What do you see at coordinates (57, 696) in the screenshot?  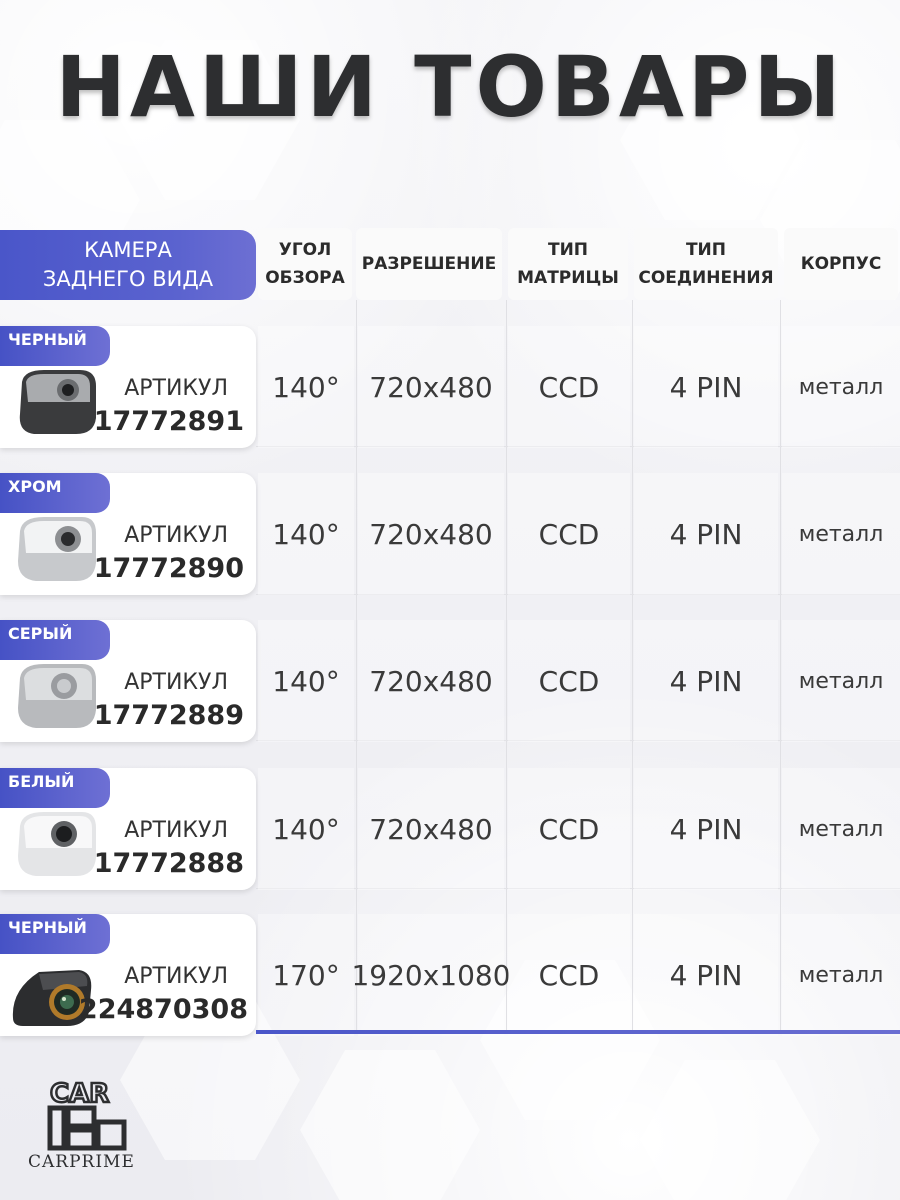 I see `camera-gray-icon` at bounding box center [57, 696].